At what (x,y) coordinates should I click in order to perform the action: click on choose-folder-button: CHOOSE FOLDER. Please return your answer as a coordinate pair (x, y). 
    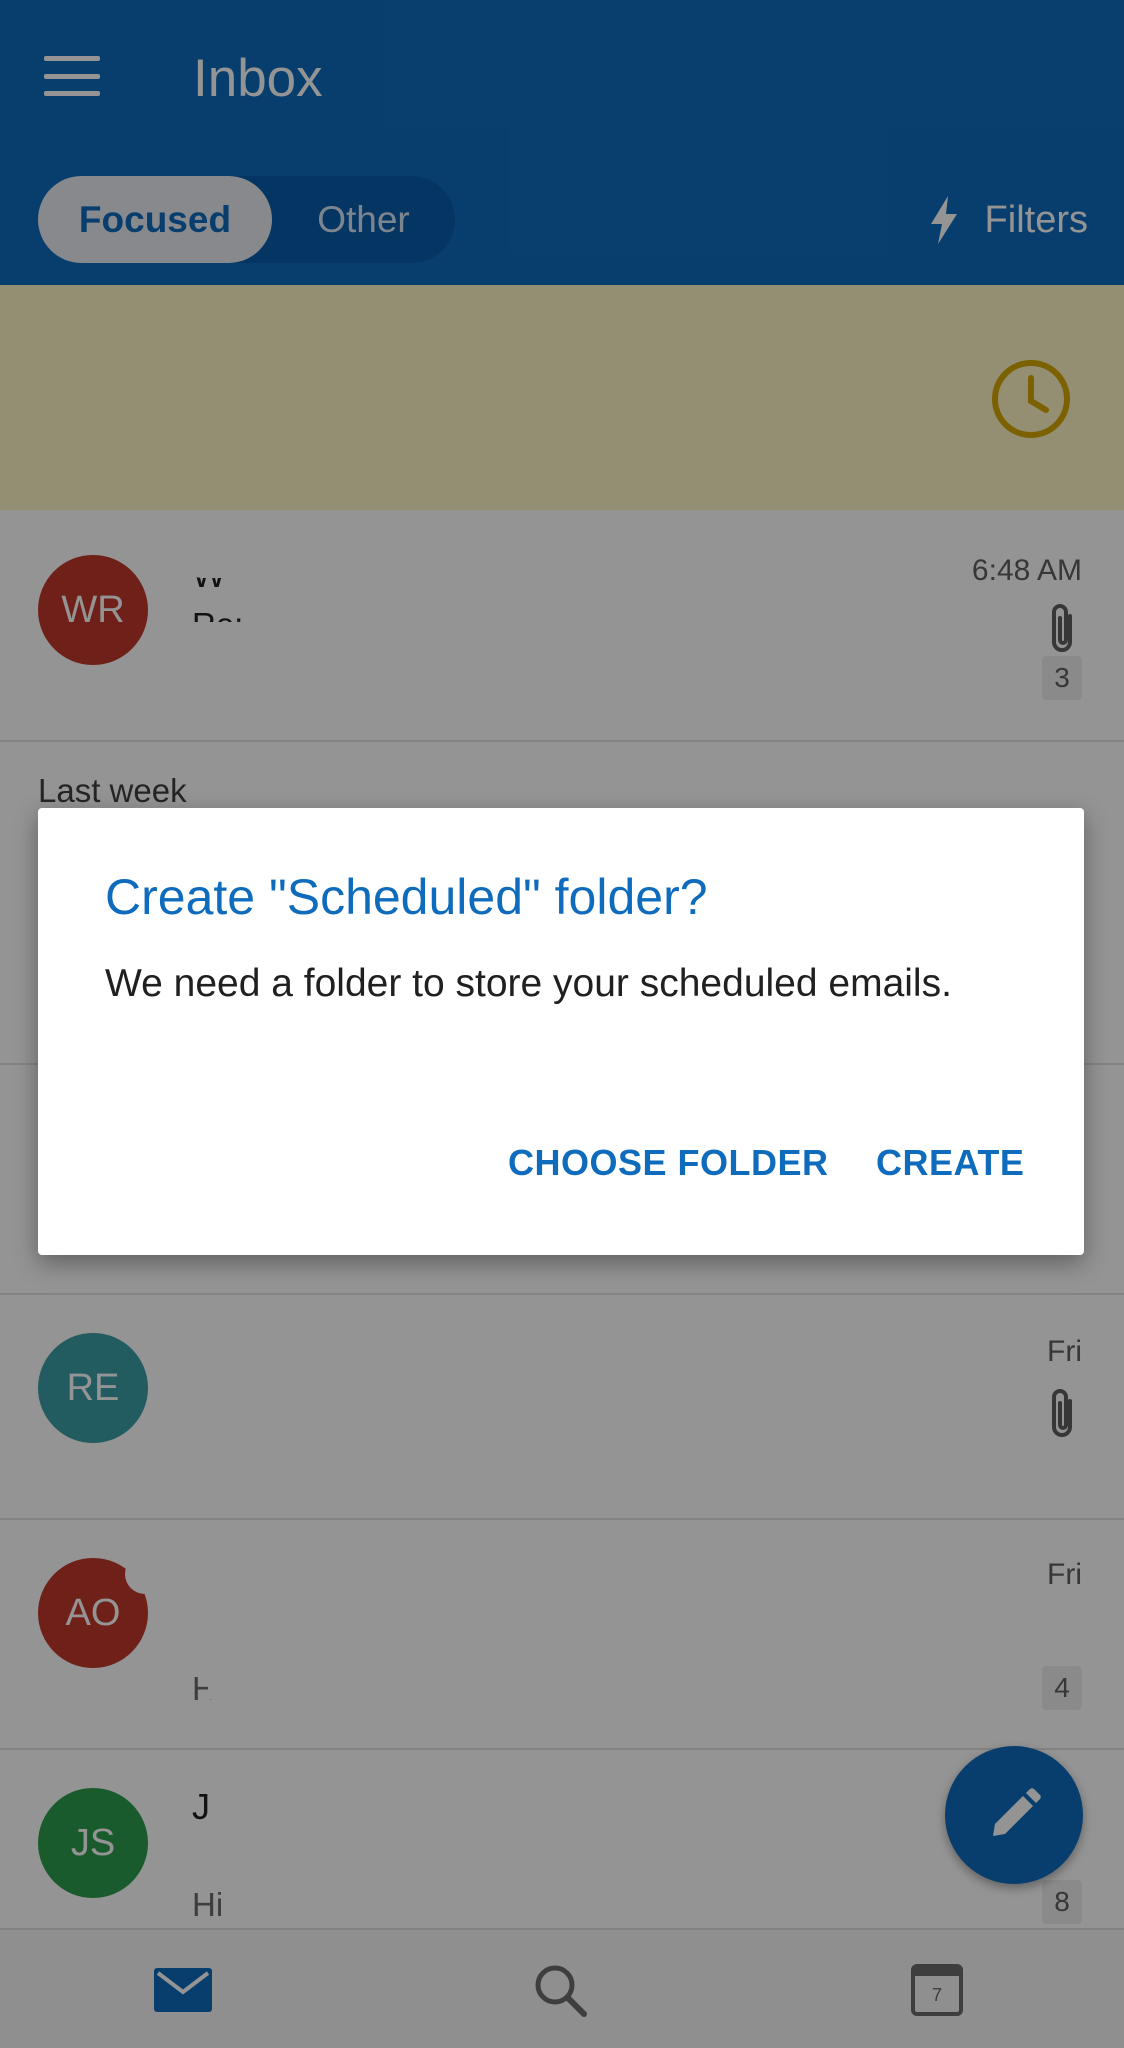
    Looking at the image, I should click on (668, 1163).